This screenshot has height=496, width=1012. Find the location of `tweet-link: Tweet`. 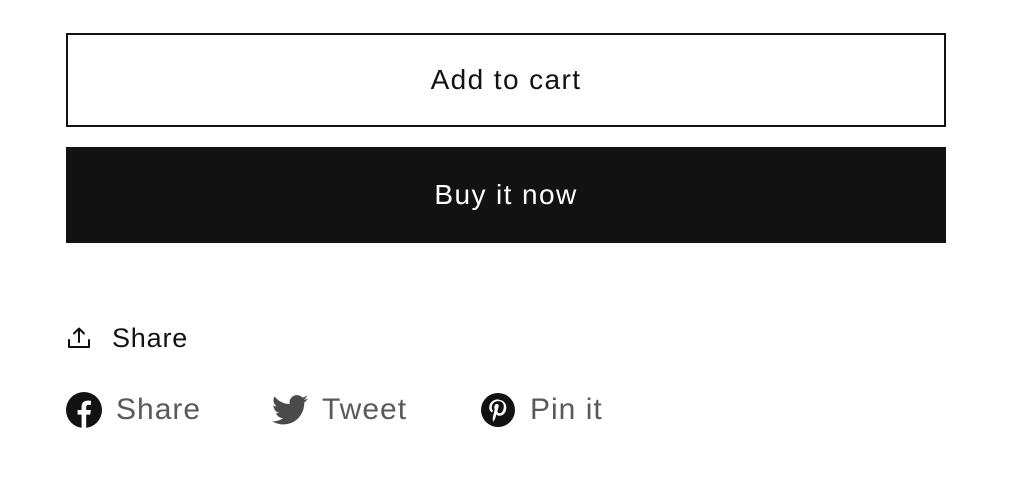

tweet-link: Tweet is located at coordinates (339, 410).